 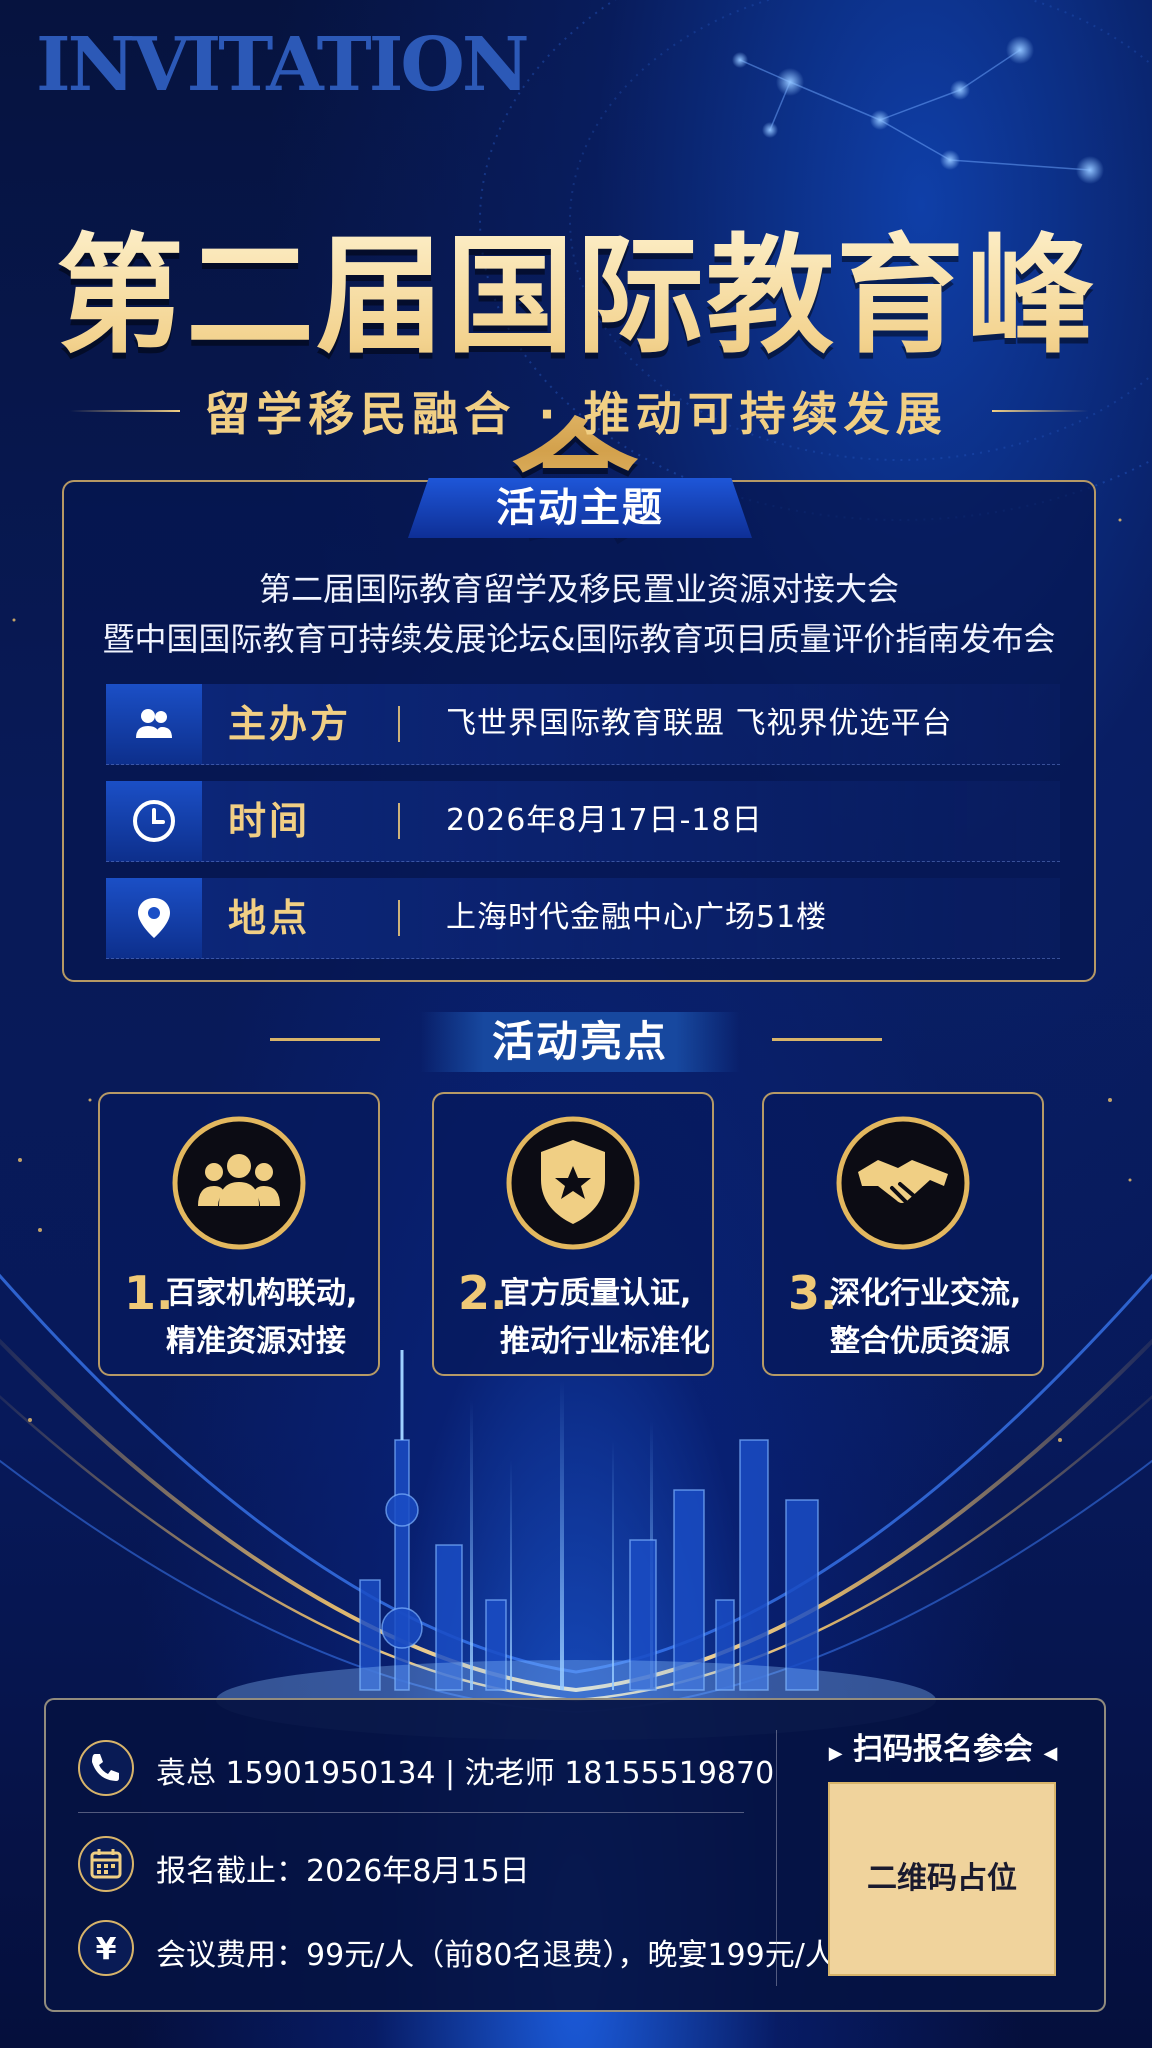 What do you see at coordinates (1040, 411) in the screenshot?
I see `subtitle-right-line` at bounding box center [1040, 411].